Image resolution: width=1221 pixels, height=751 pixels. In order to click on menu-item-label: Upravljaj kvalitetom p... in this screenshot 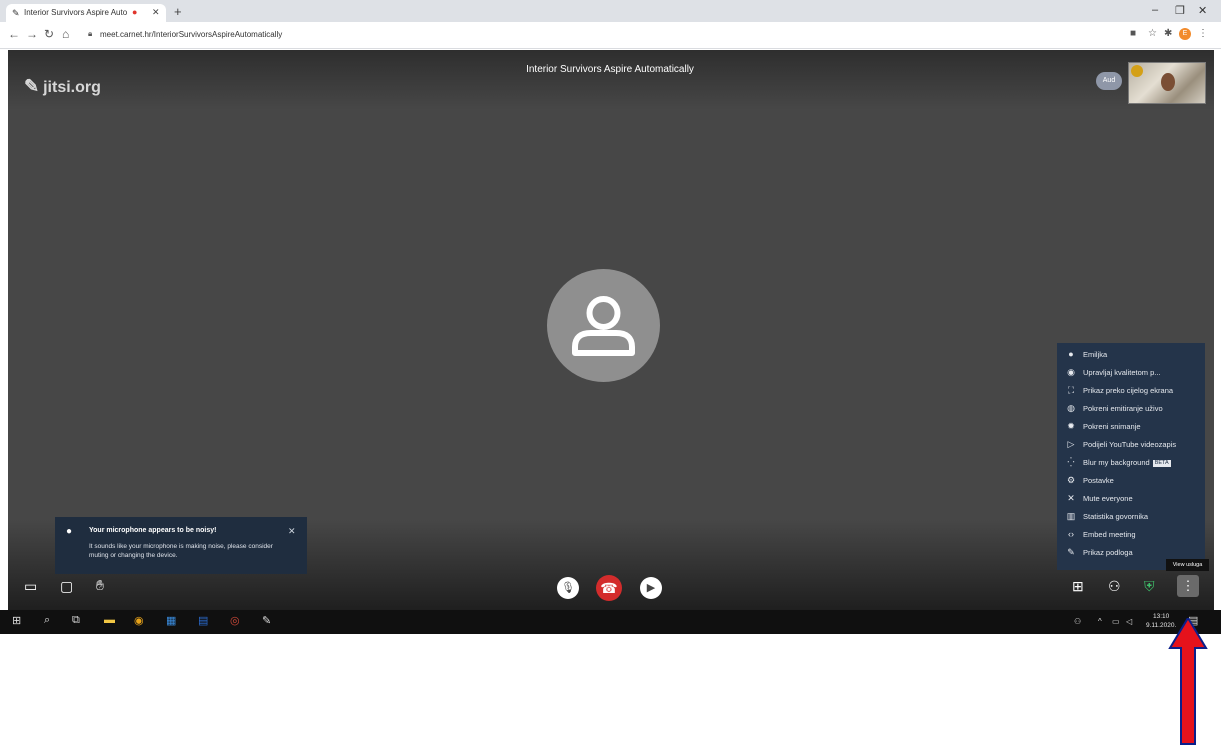, I will do `click(1122, 372)`.